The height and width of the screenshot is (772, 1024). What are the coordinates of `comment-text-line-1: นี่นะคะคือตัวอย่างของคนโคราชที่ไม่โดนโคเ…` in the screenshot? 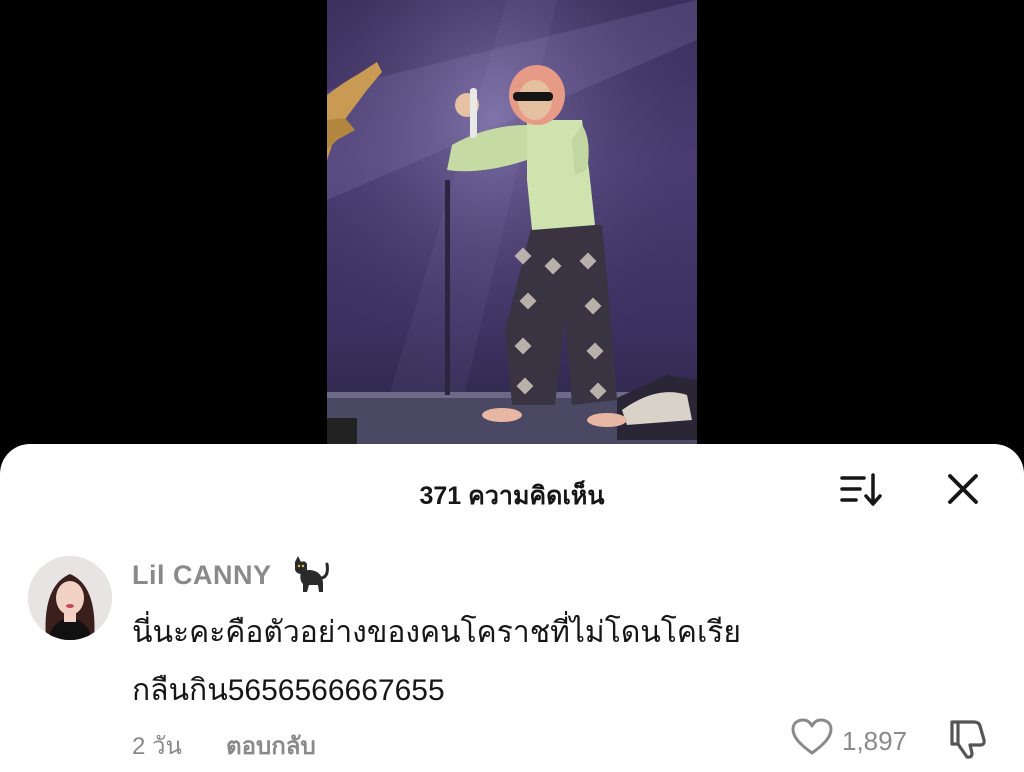 It's located at (436, 632).